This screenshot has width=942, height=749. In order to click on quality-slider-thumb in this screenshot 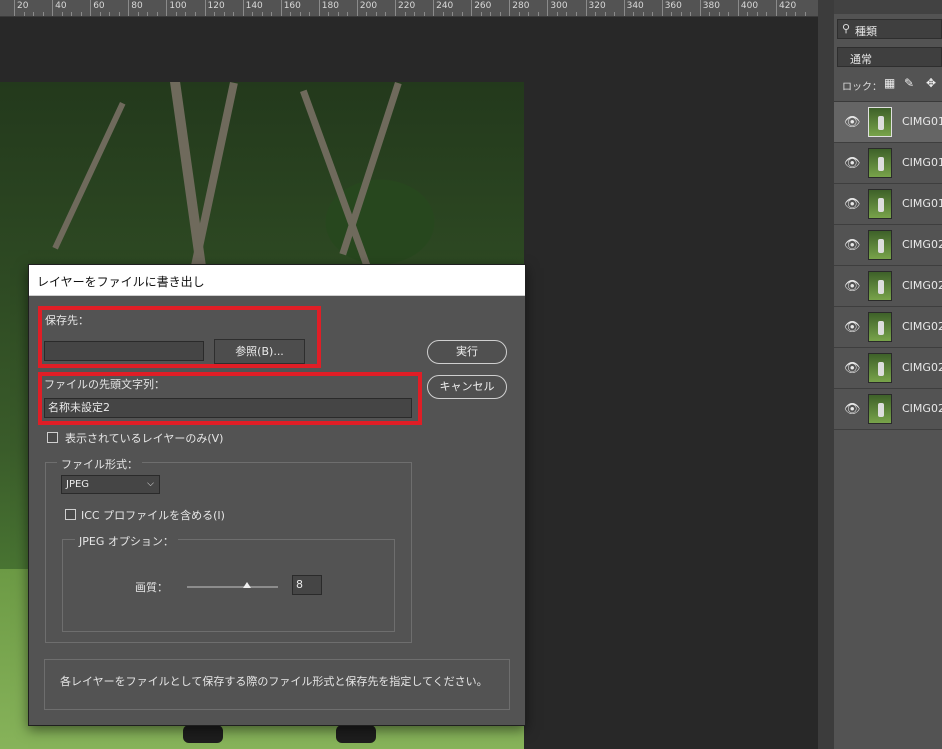, I will do `click(247, 585)`.